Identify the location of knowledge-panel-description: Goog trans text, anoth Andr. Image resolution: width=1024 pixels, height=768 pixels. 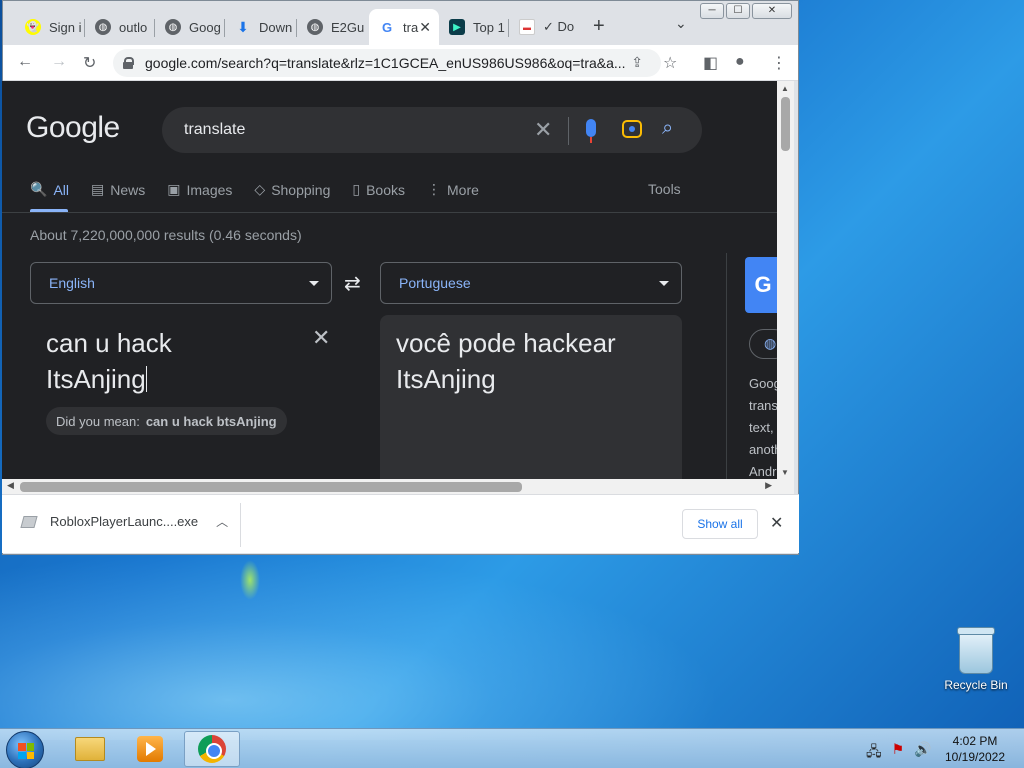
(763, 427).